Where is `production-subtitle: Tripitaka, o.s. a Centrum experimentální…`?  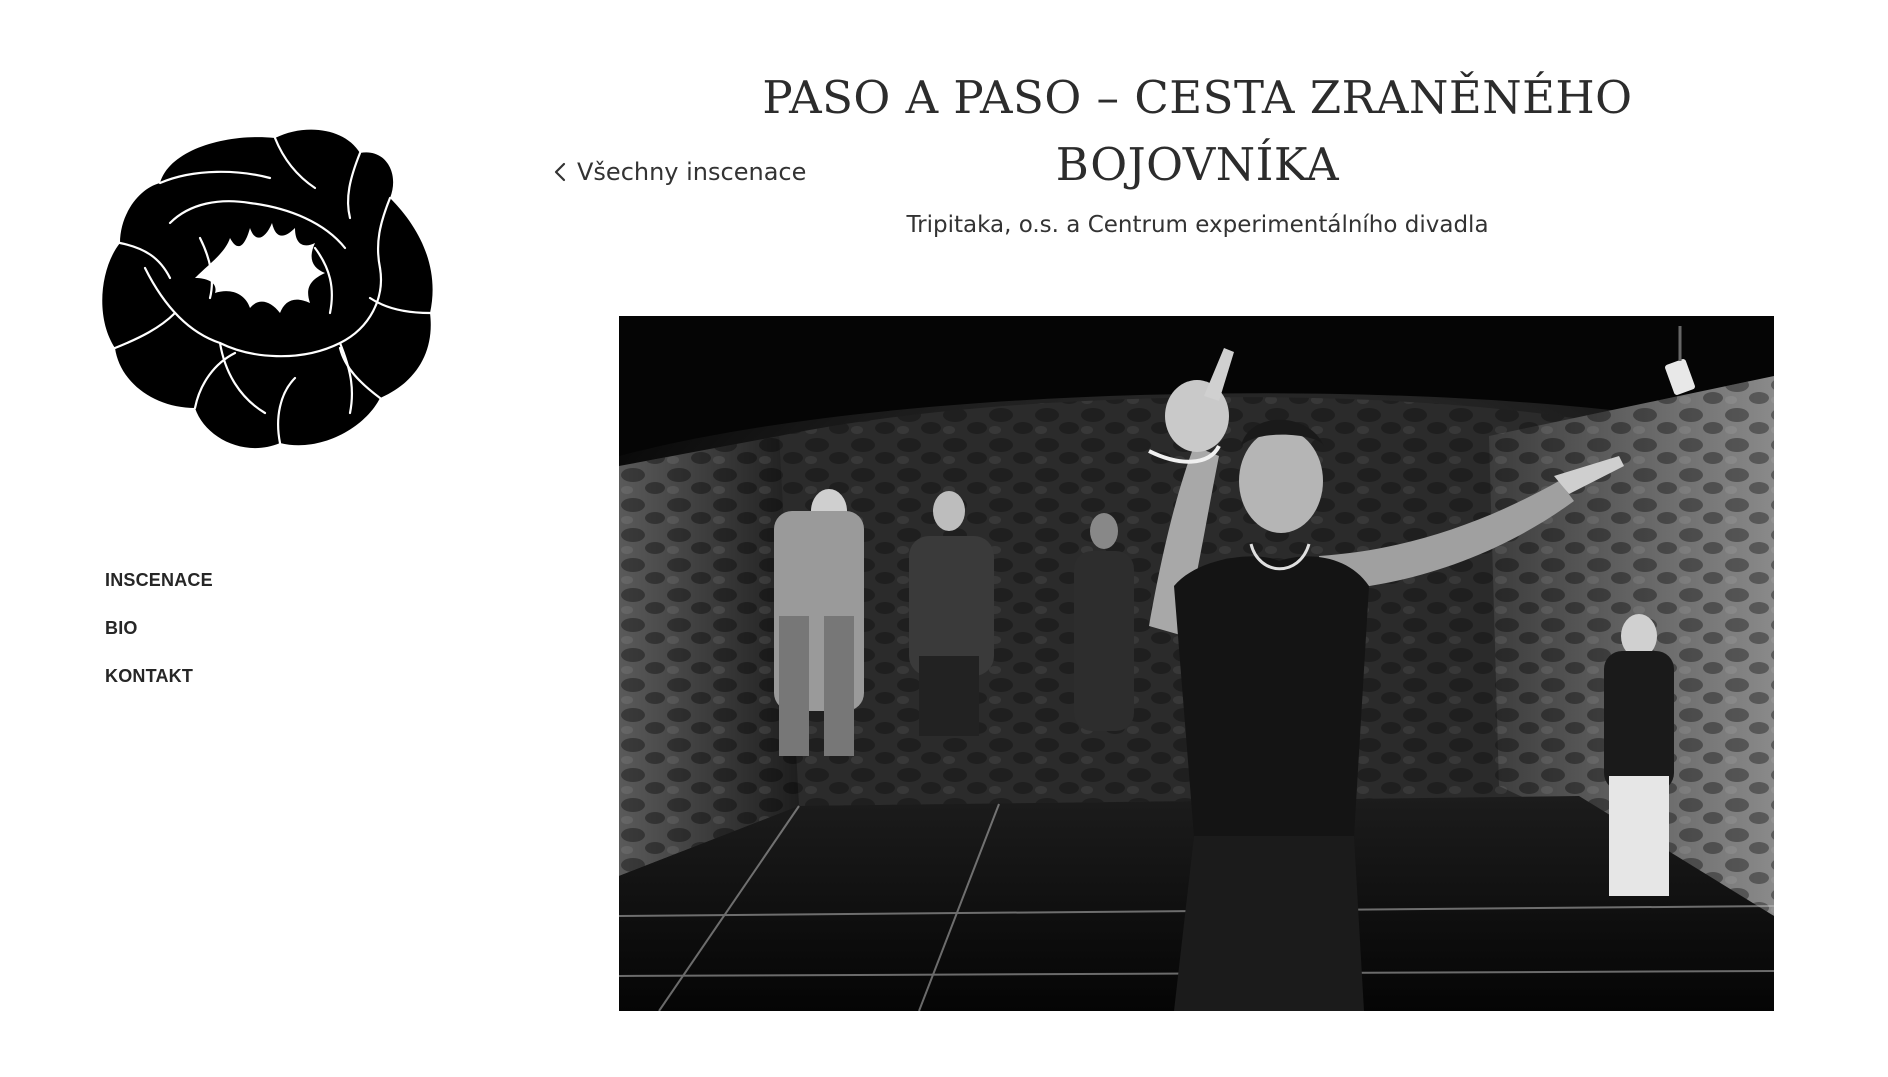 production-subtitle: Tripitaka, o.s. a Centrum experimentální… is located at coordinates (1197, 225).